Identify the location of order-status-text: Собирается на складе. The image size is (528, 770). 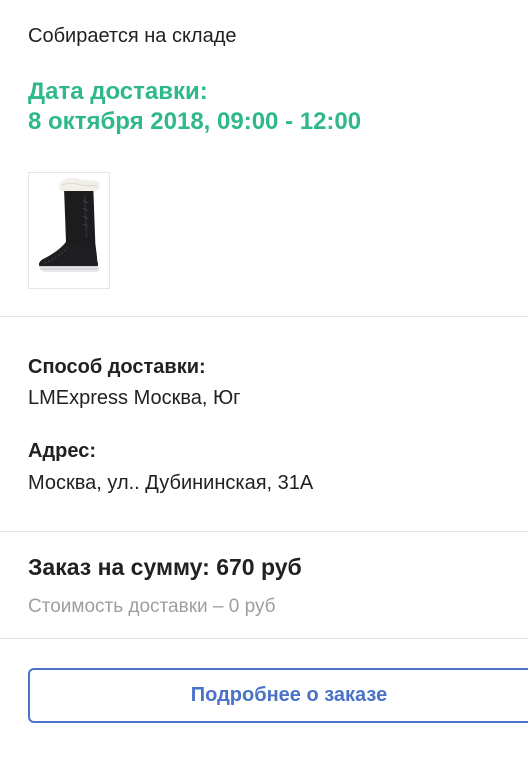
(132, 36).